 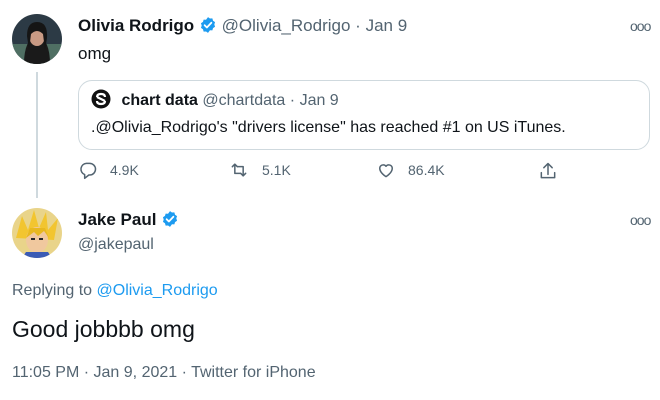 I want to click on tweet-text: omg, so click(x=95, y=53).